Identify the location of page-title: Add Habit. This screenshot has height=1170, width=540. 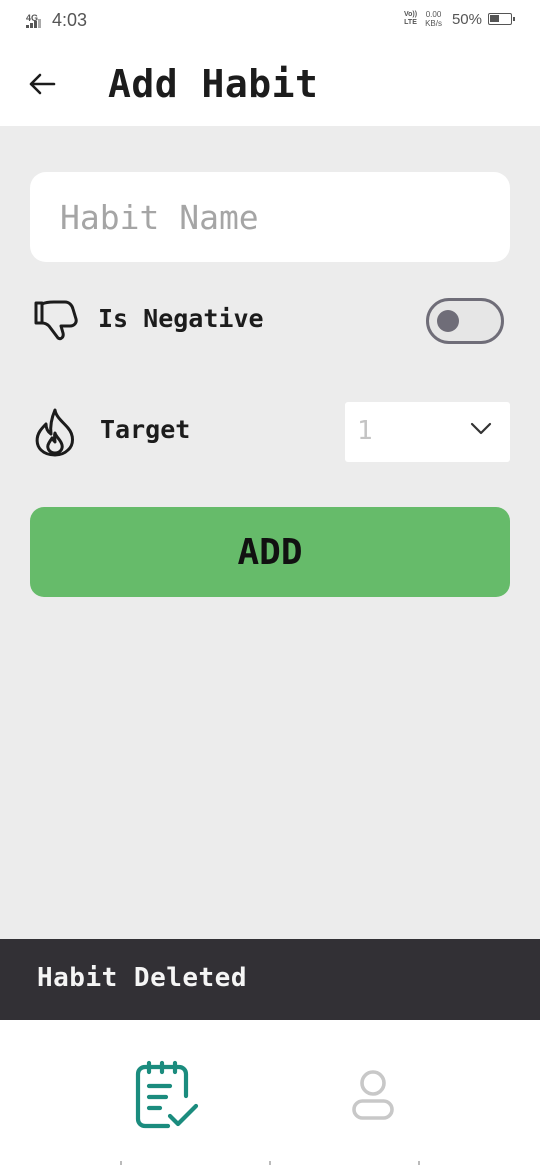
(213, 84).